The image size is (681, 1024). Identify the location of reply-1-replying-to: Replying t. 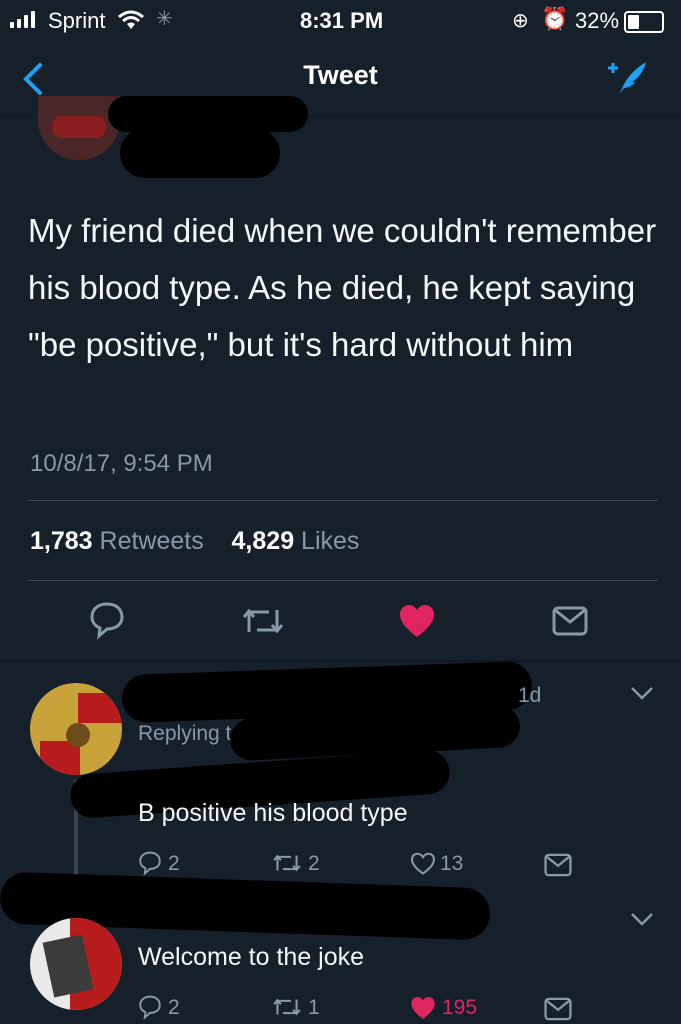
(185, 733).